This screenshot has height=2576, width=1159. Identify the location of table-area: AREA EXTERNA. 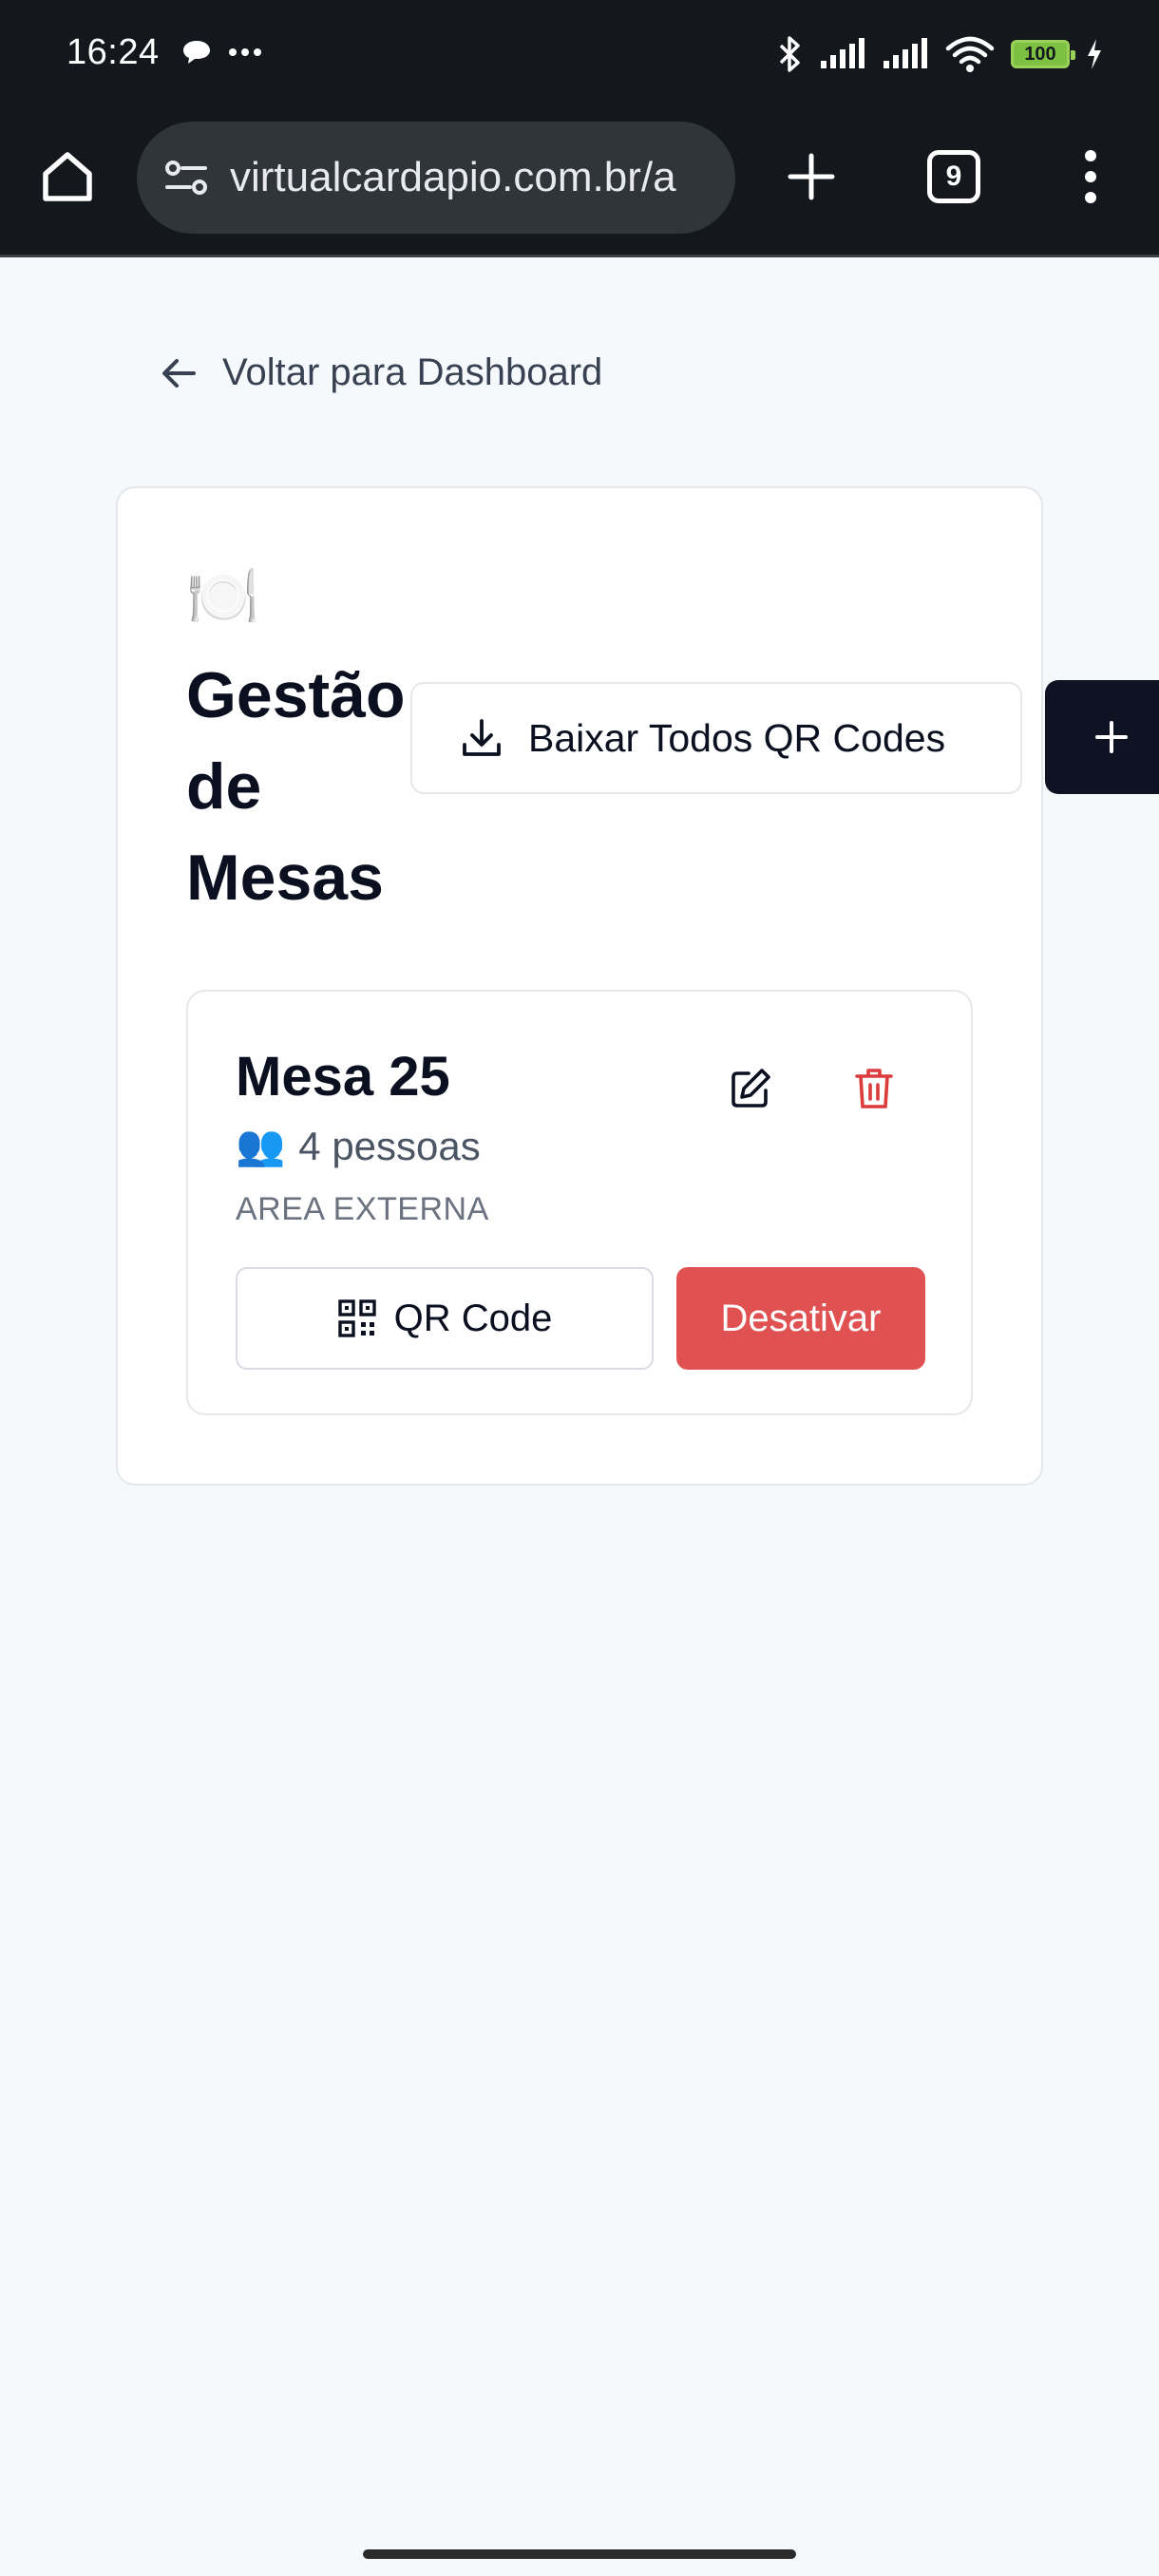
(362, 1209).